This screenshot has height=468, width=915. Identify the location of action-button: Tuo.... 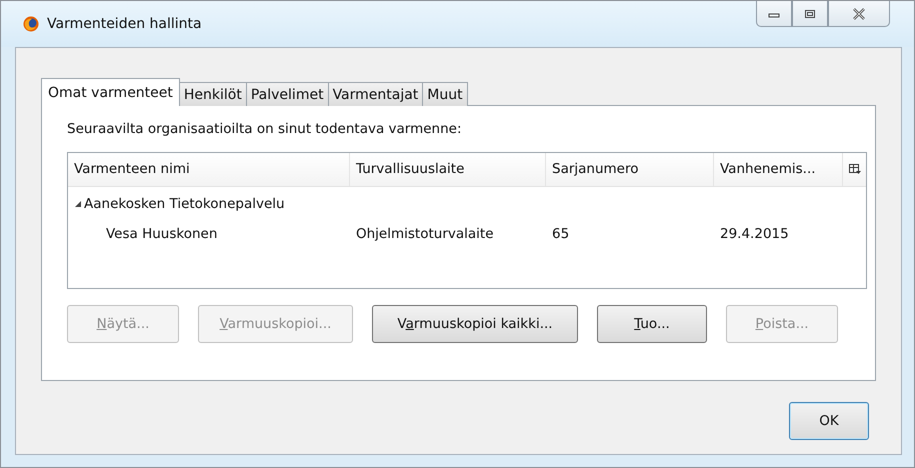
(652, 324).